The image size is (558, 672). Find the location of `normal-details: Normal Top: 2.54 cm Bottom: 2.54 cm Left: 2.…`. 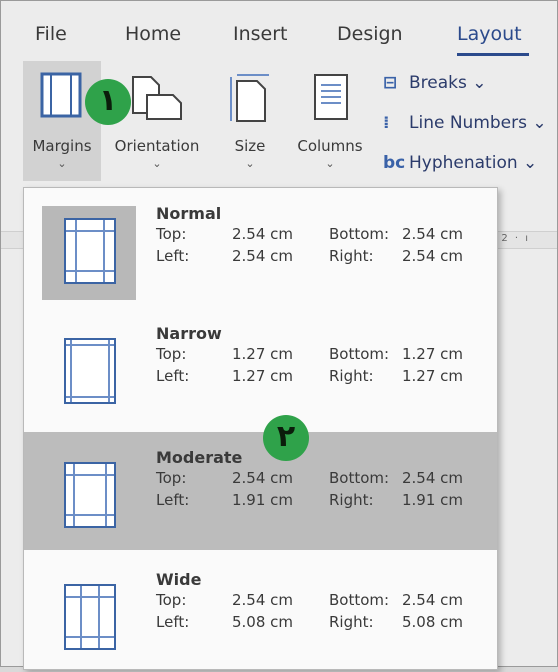

normal-details: Normal Top: 2.54 cm Bottom: 2.54 cm Left: 2.… is located at coordinates (309, 236).